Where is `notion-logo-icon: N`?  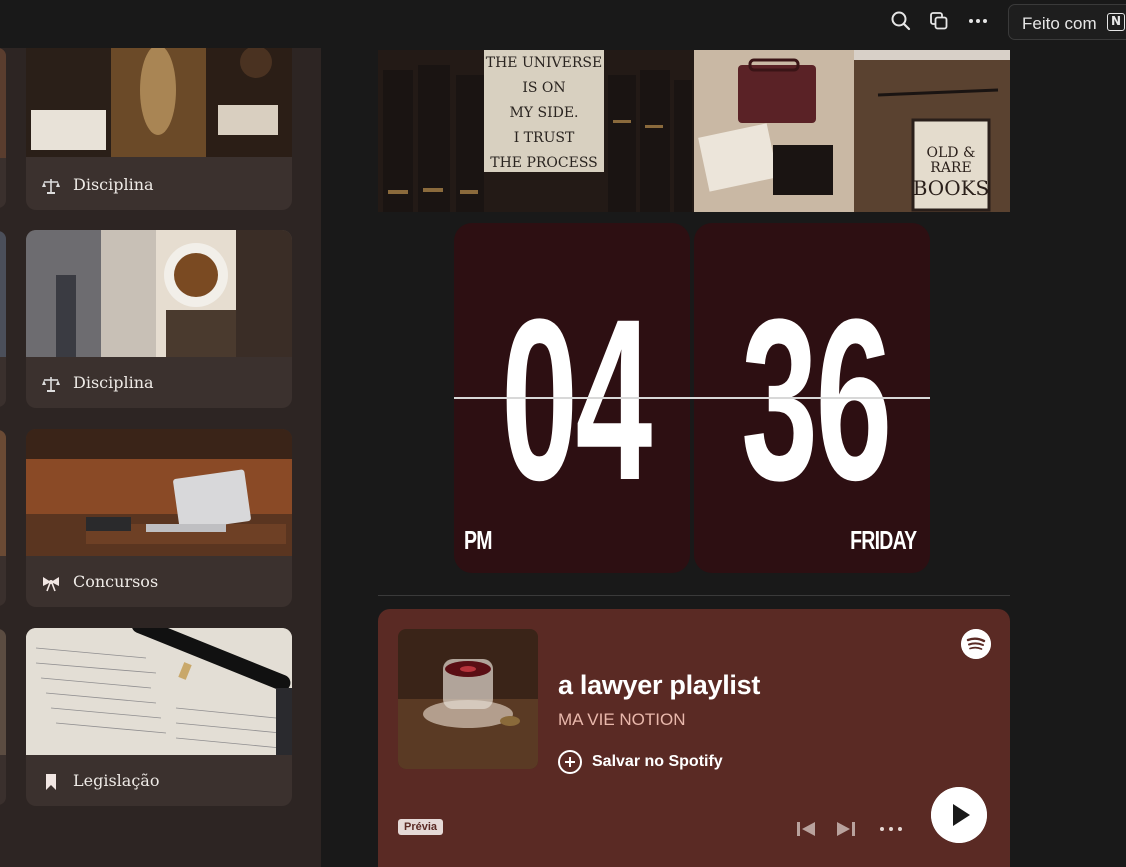
notion-logo-icon: N is located at coordinates (1116, 22).